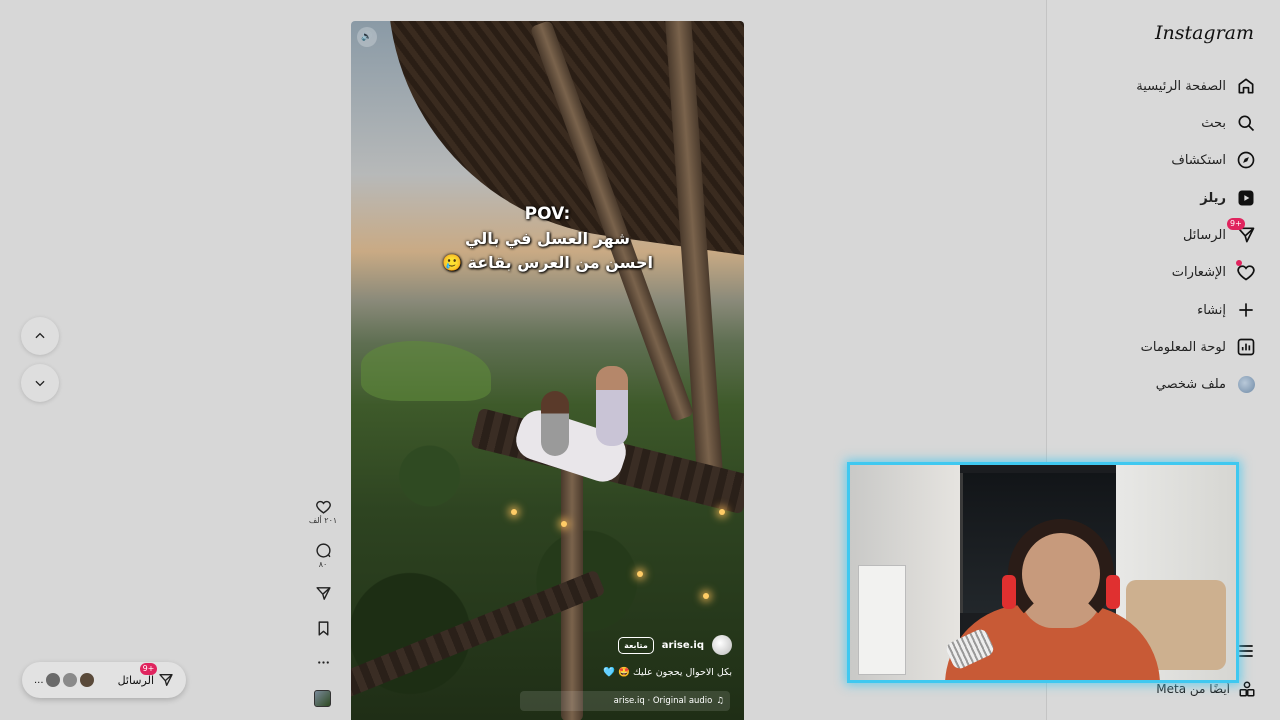 This screenshot has height=720, width=1280. What do you see at coordinates (1163, 123) in the screenshot?
I see `sidebar-item-search: بحث` at bounding box center [1163, 123].